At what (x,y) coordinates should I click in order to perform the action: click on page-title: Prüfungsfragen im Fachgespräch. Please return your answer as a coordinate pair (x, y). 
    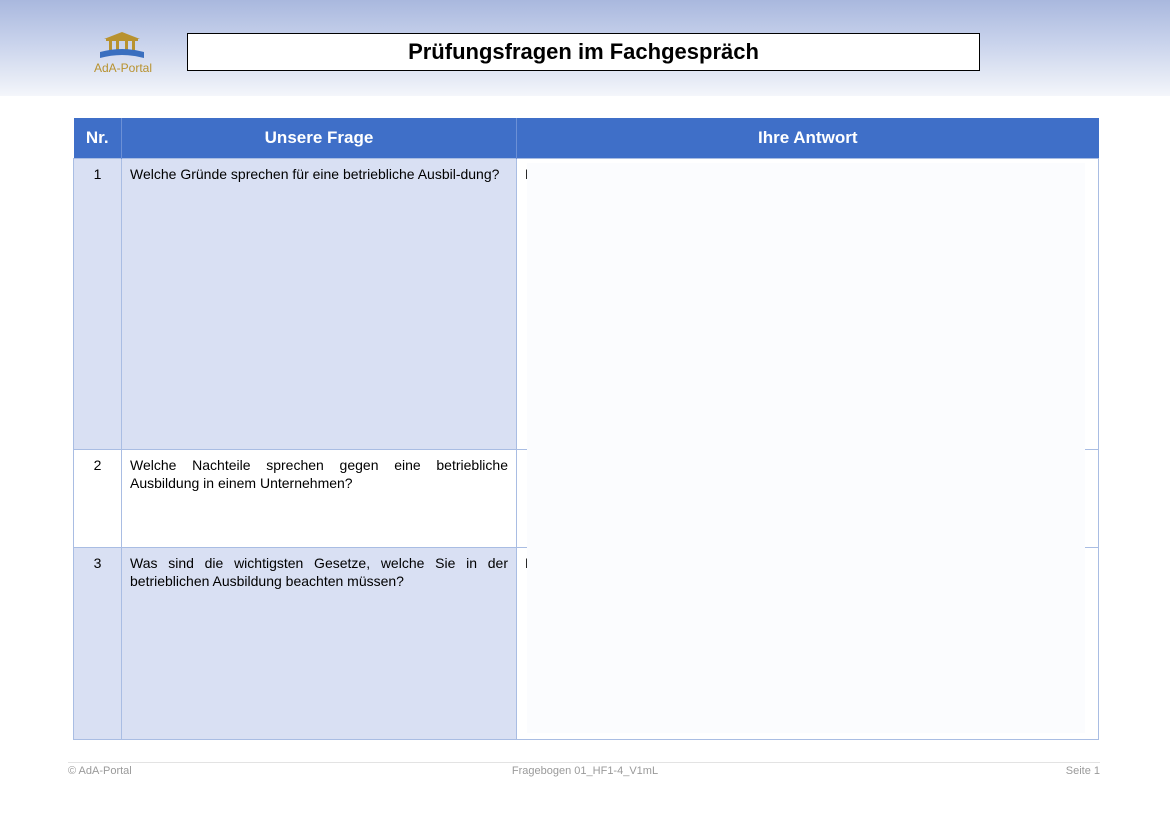
    Looking at the image, I should click on (583, 52).